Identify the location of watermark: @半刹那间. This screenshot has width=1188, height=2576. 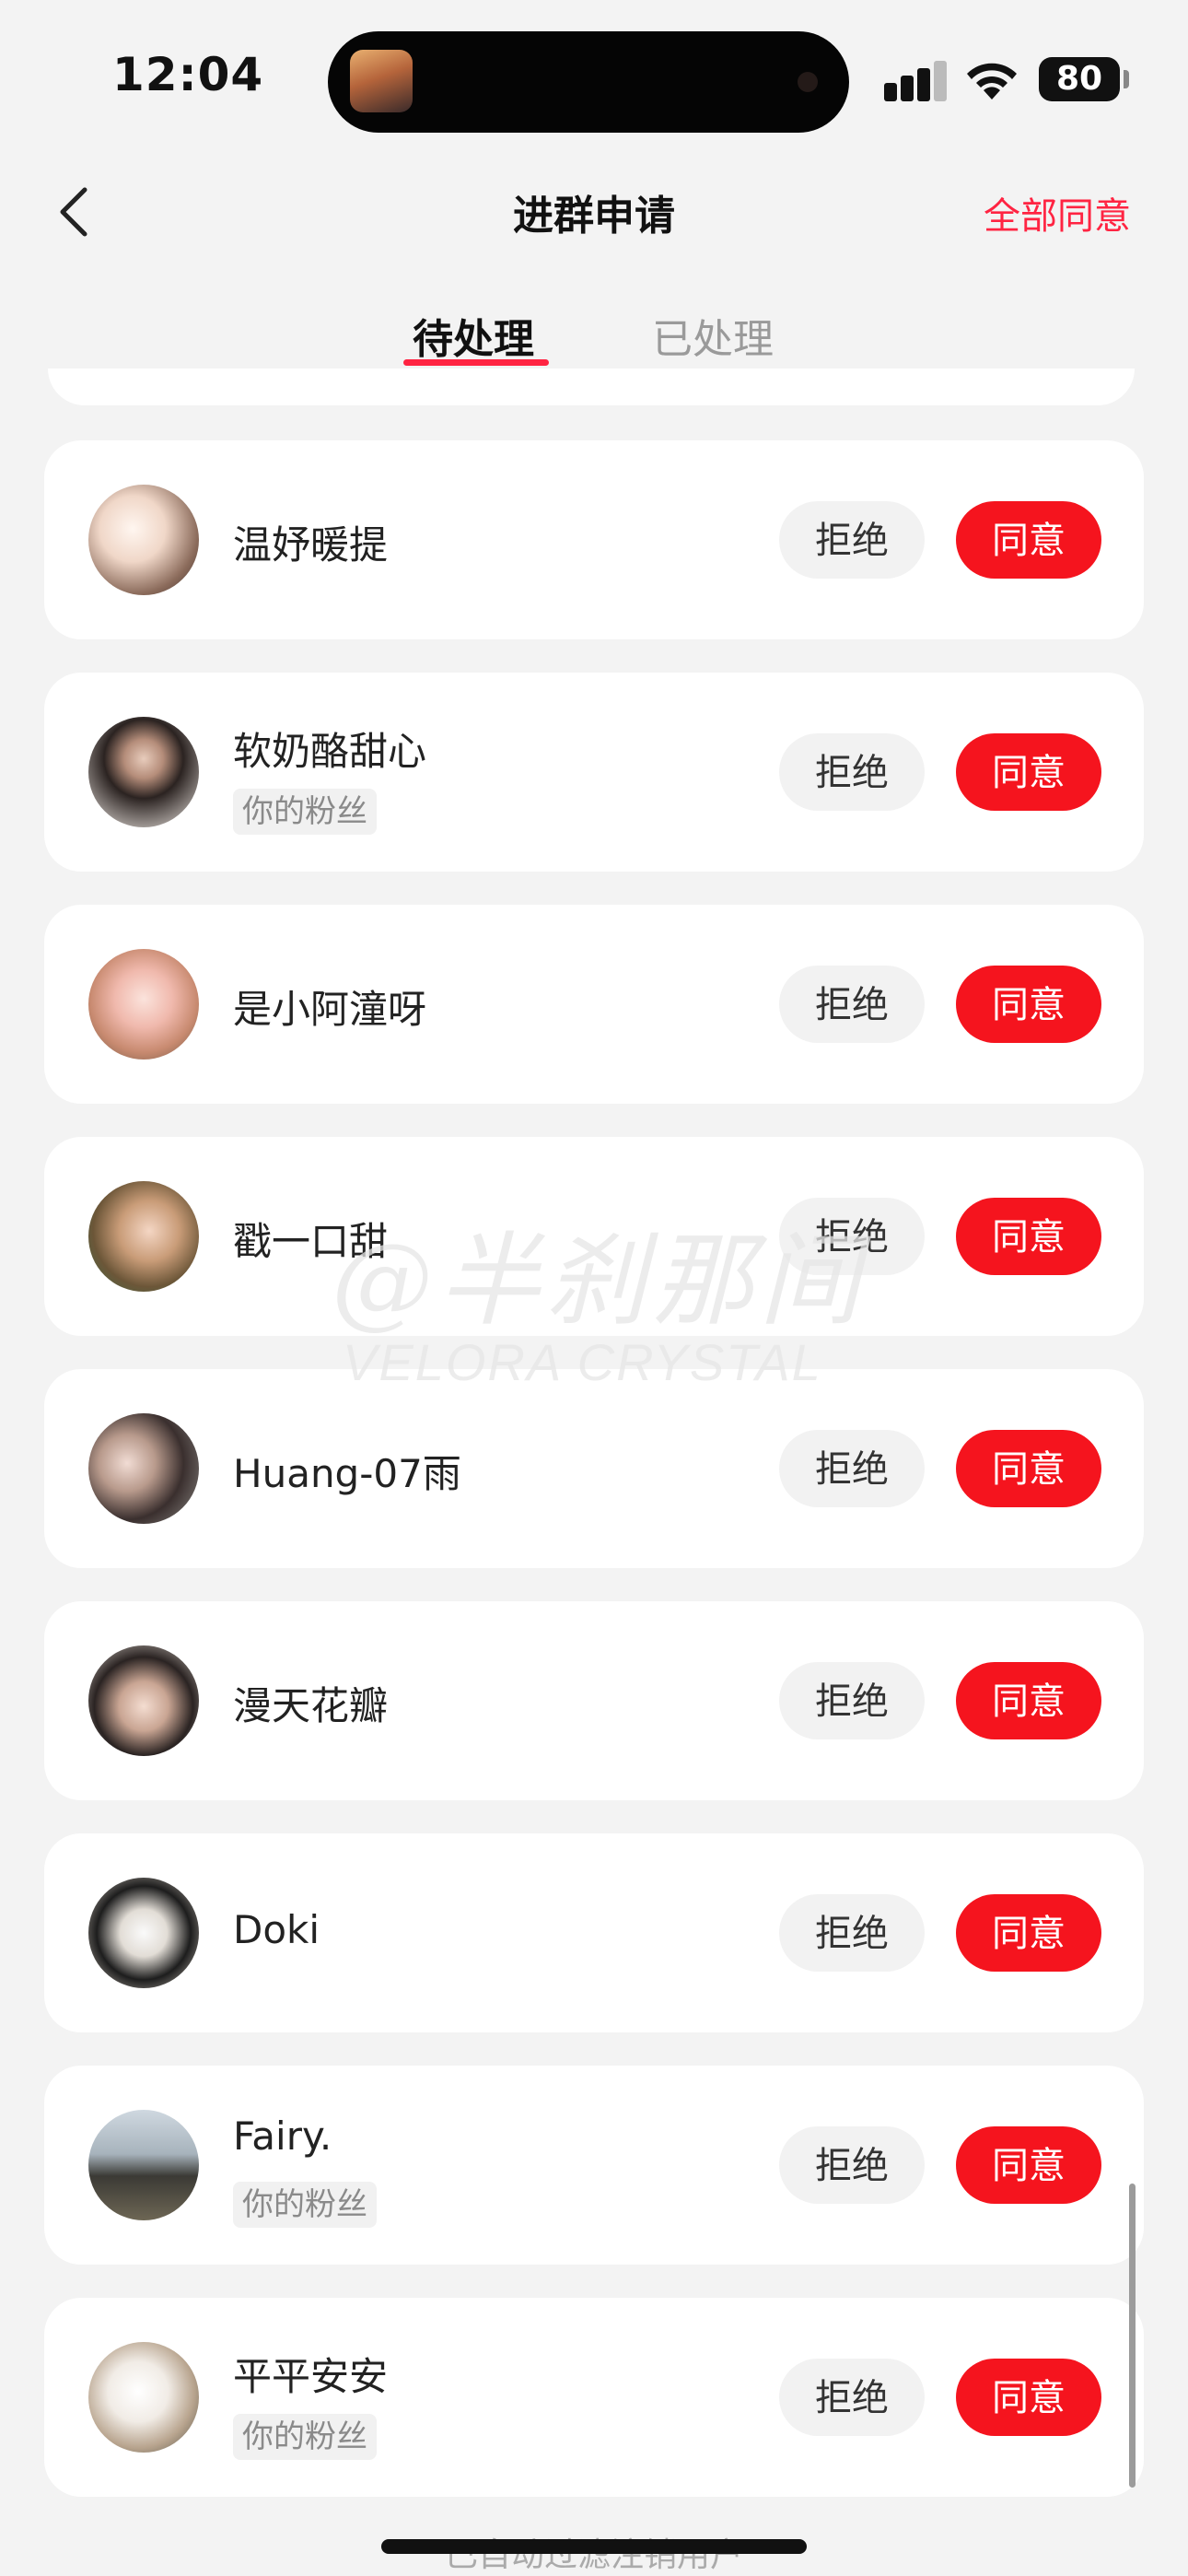
(599, 1281).